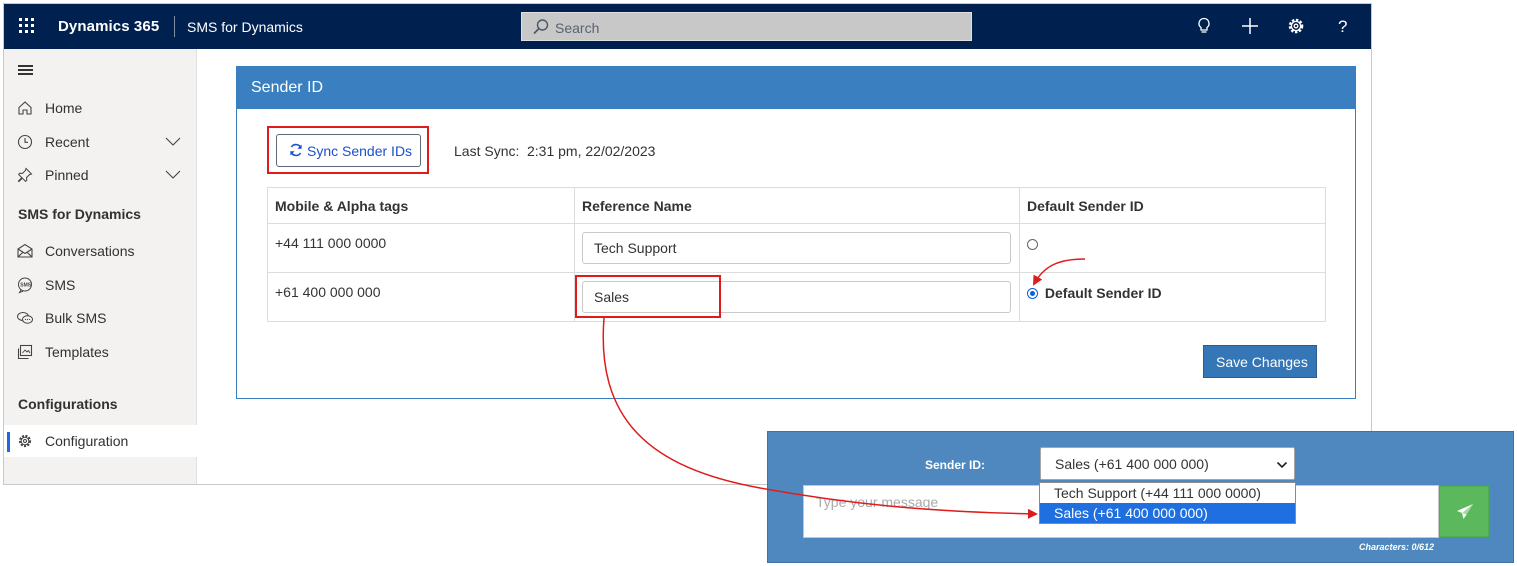 The height and width of the screenshot is (566, 1517). Describe the element at coordinates (90, 251) in the screenshot. I see `sidebar-item-label: Conversations` at that location.